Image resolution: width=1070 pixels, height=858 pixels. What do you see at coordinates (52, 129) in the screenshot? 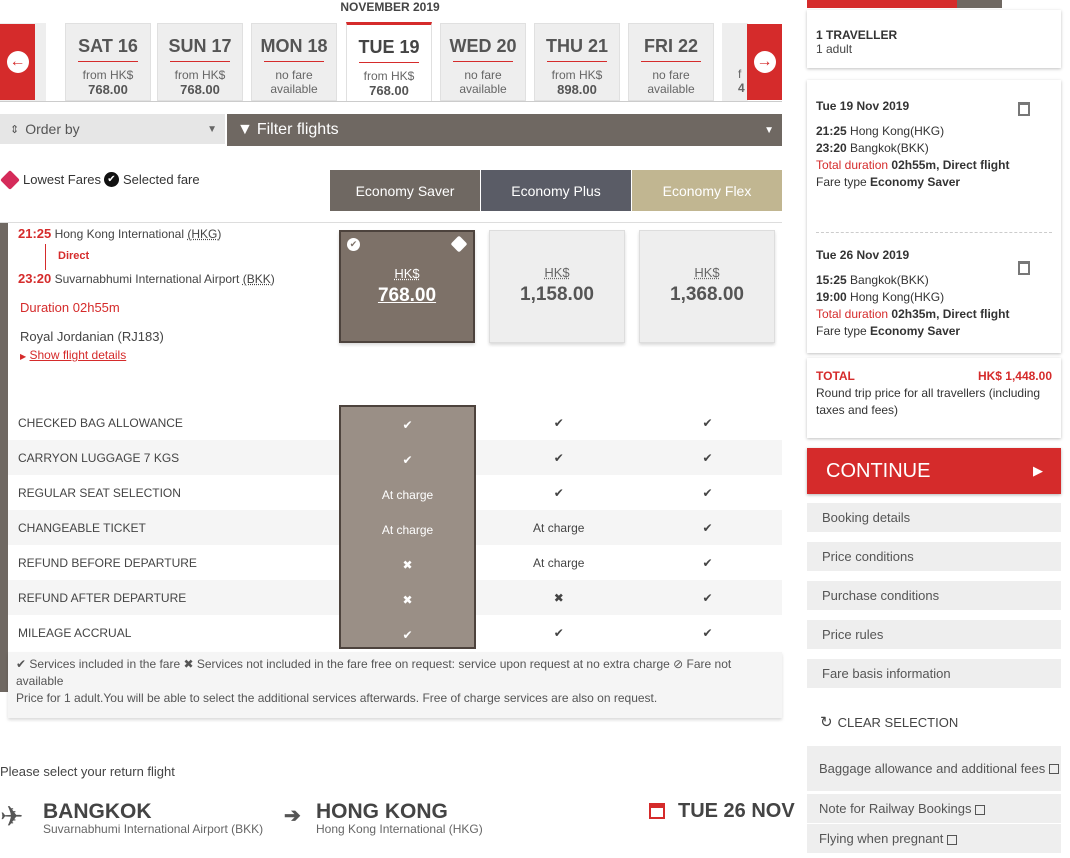
I see `order-by-label: Order by` at bounding box center [52, 129].